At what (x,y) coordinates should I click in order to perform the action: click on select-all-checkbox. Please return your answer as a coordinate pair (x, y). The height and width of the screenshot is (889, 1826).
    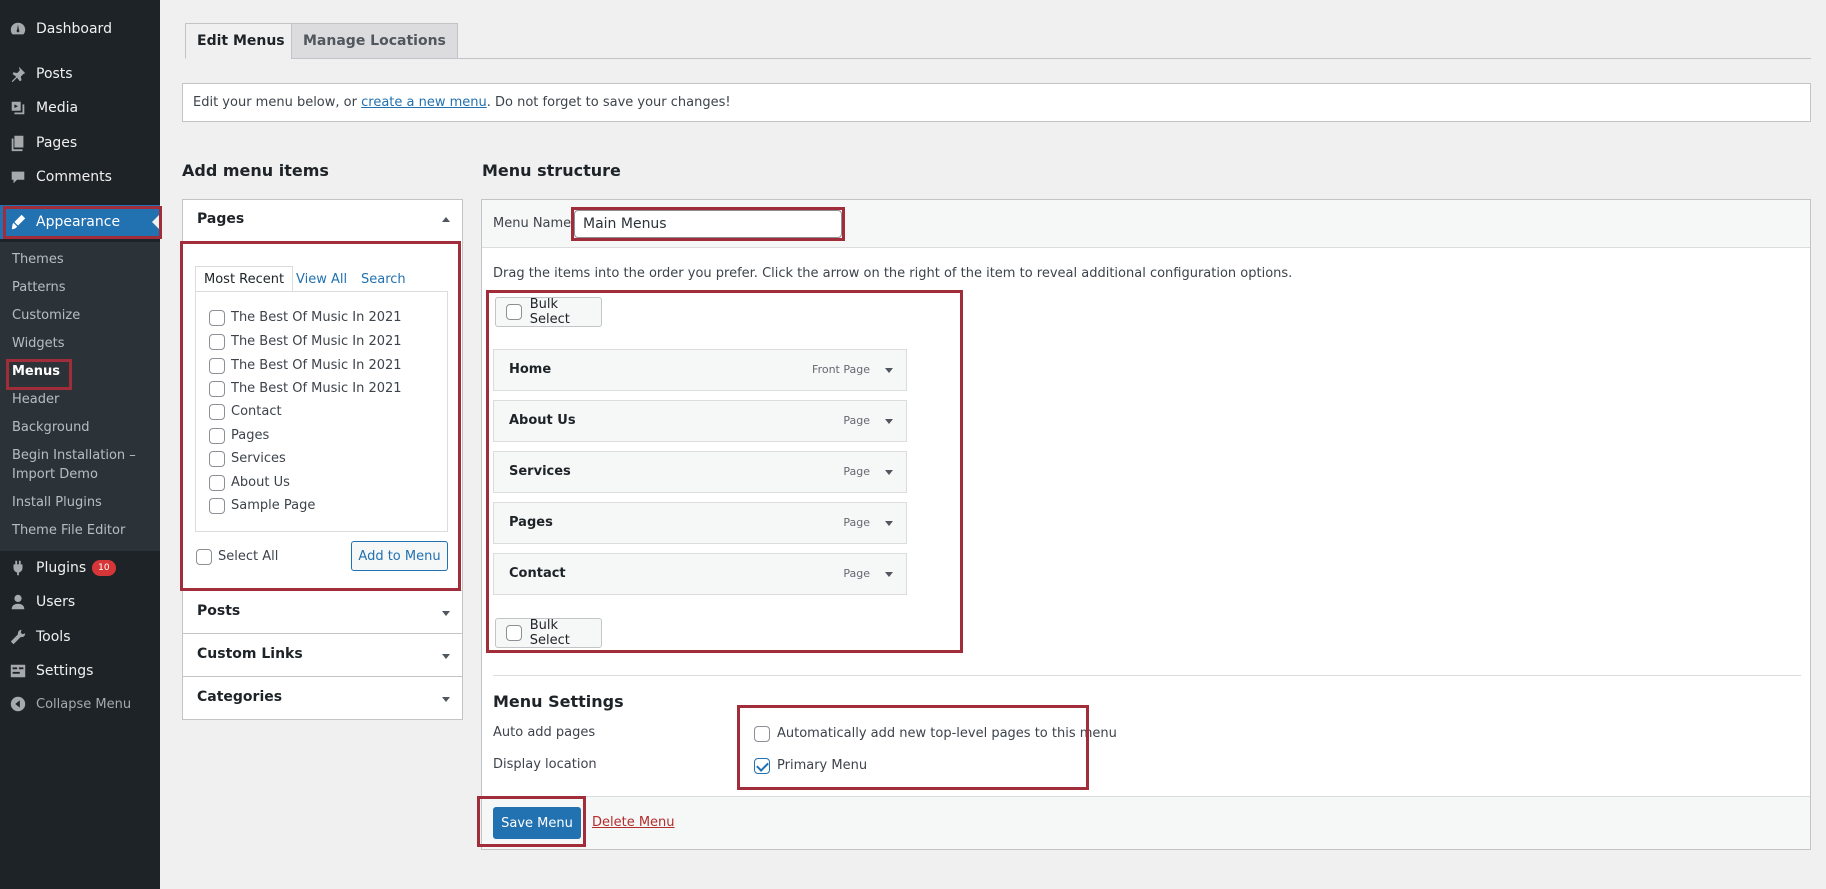
    Looking at the image, I should click on (204, 557).